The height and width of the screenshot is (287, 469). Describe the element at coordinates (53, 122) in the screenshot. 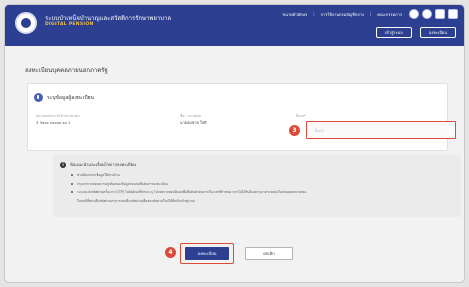

I see `id-number-value: 3 3xxx xxxxx xx 1` at that location.